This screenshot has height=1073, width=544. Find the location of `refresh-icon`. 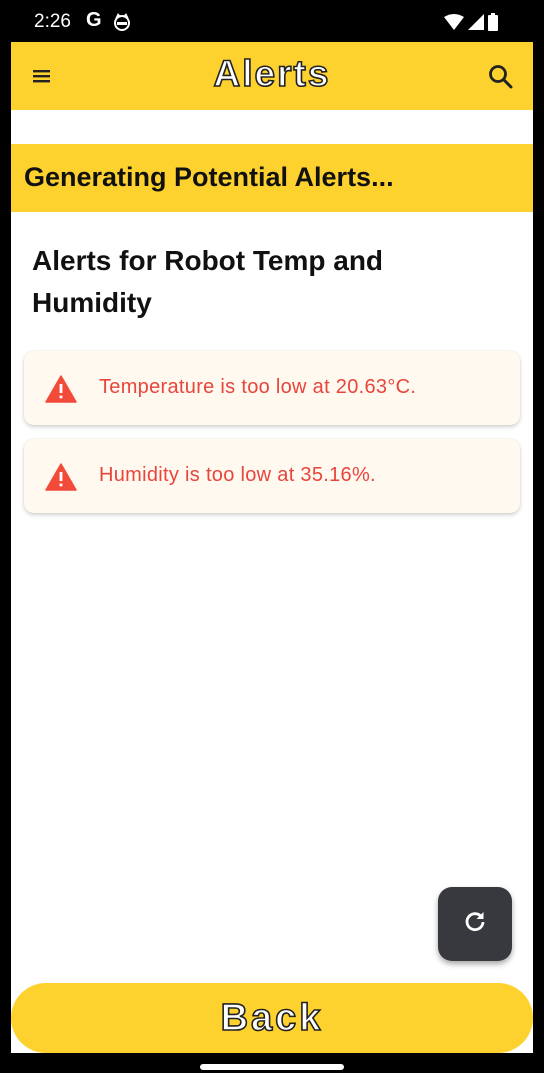

refresh-icon is located at coordinates (475, 924).